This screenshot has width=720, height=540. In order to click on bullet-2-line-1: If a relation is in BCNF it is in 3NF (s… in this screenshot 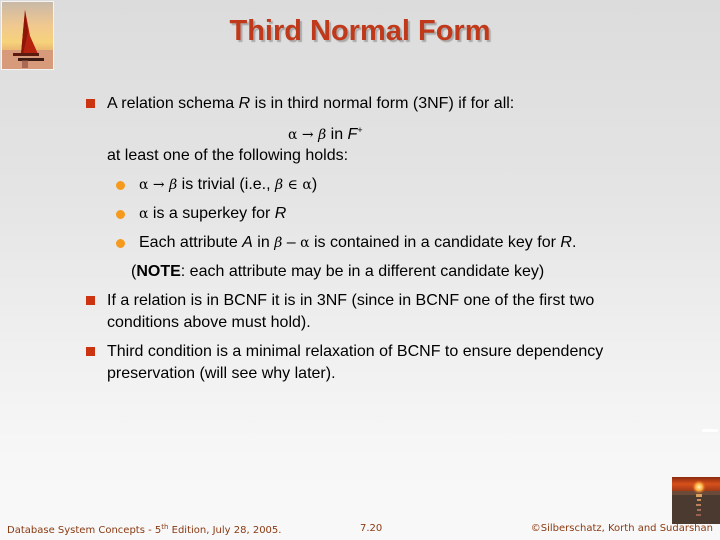, I will do `click(351, 300)`.